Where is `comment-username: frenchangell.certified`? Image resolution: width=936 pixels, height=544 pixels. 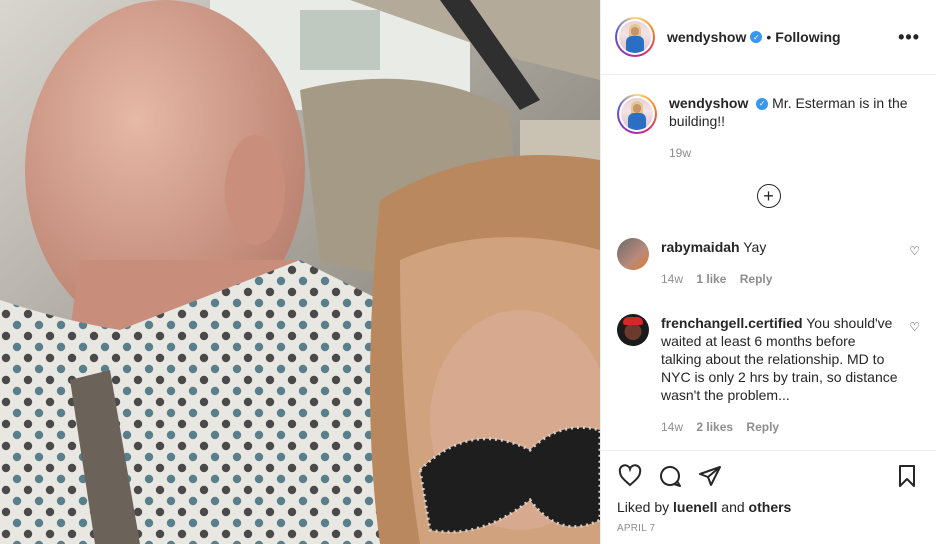 comment-username: frenchangell.certified is located at coordinates (732, 323).